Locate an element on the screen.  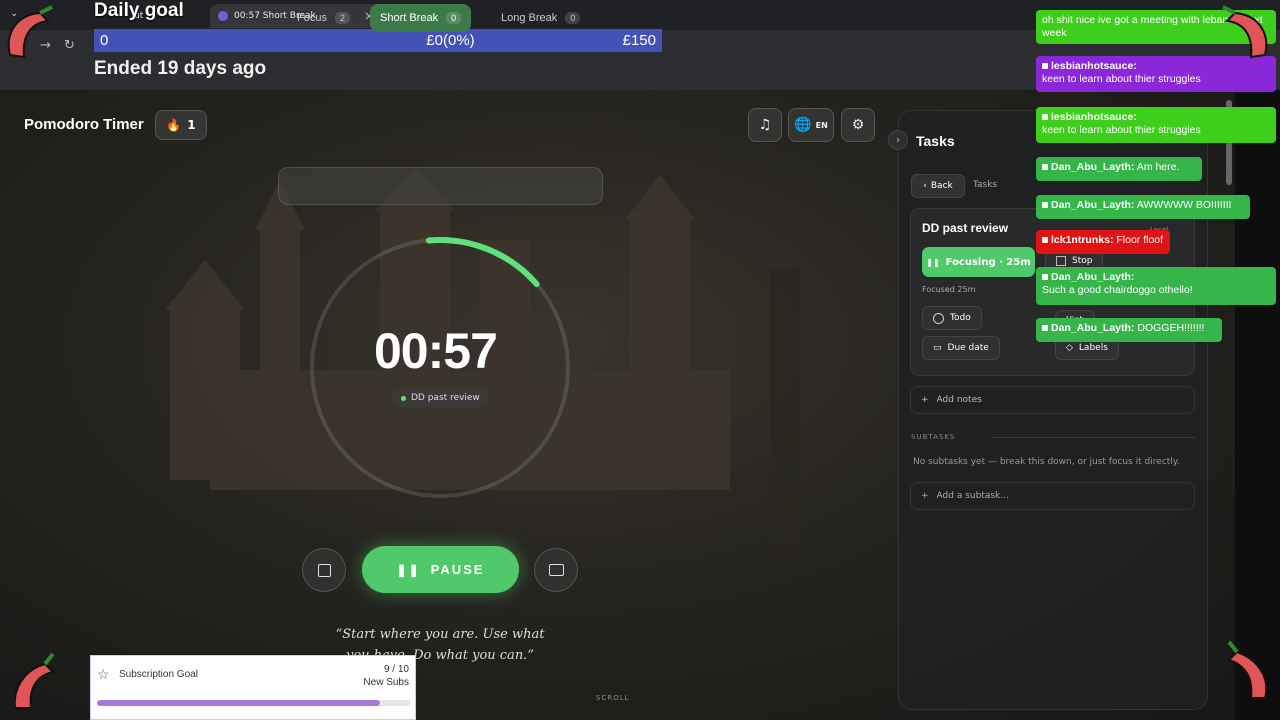
plus-icon: + is located at coordinates (925, 400).